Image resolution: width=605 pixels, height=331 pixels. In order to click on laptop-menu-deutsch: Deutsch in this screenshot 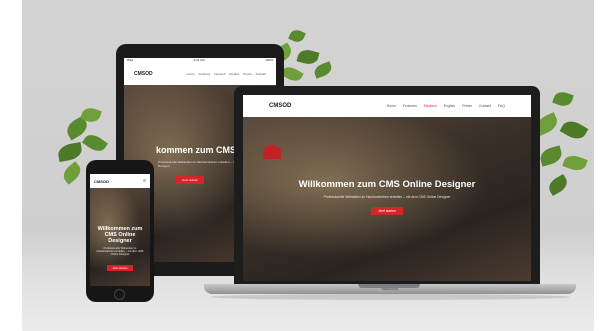, I will do `click(430, 106)`.